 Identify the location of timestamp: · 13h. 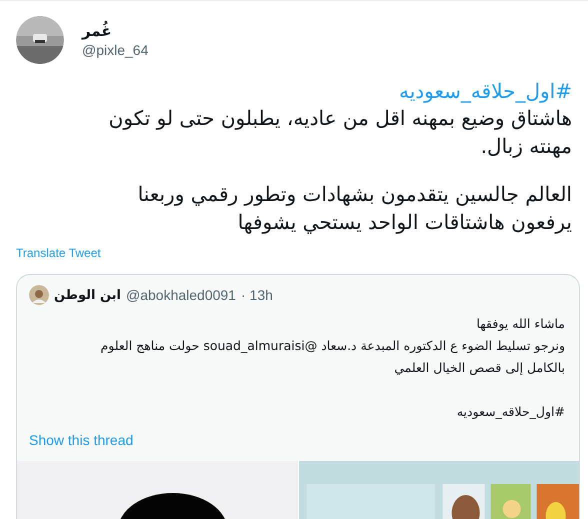
(256, 295).